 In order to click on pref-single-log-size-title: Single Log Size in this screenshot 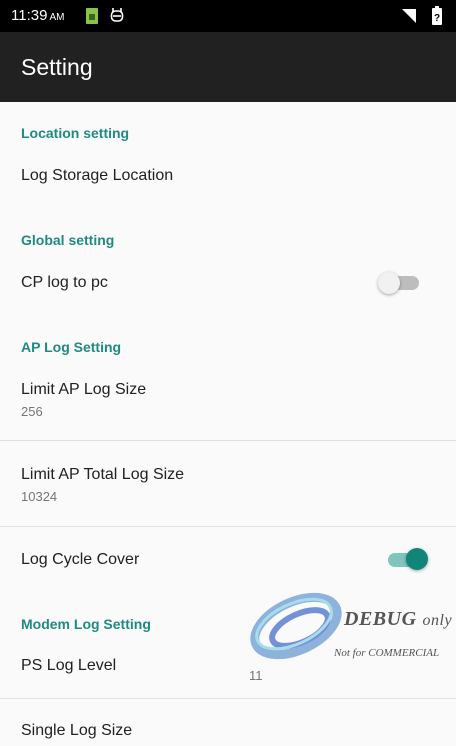, I will do `click(77, 730)`.